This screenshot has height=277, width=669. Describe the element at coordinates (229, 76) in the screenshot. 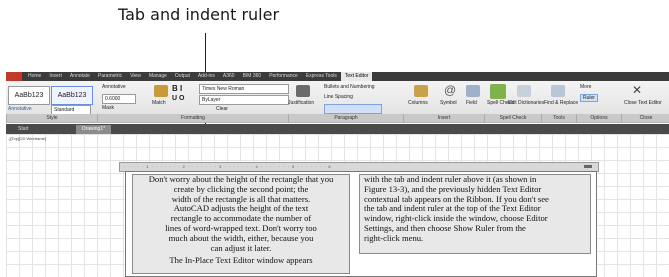

I see `tab-a360: A360` at that location.